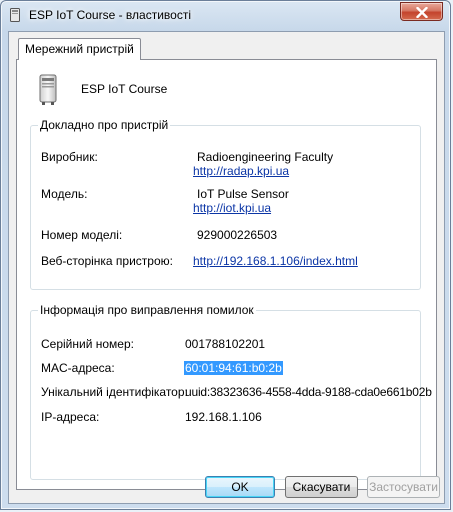  What do you see at coordinates (240, 487) in the screenshot?
I see `ok-button: OK` at bounding box center [240, 487].